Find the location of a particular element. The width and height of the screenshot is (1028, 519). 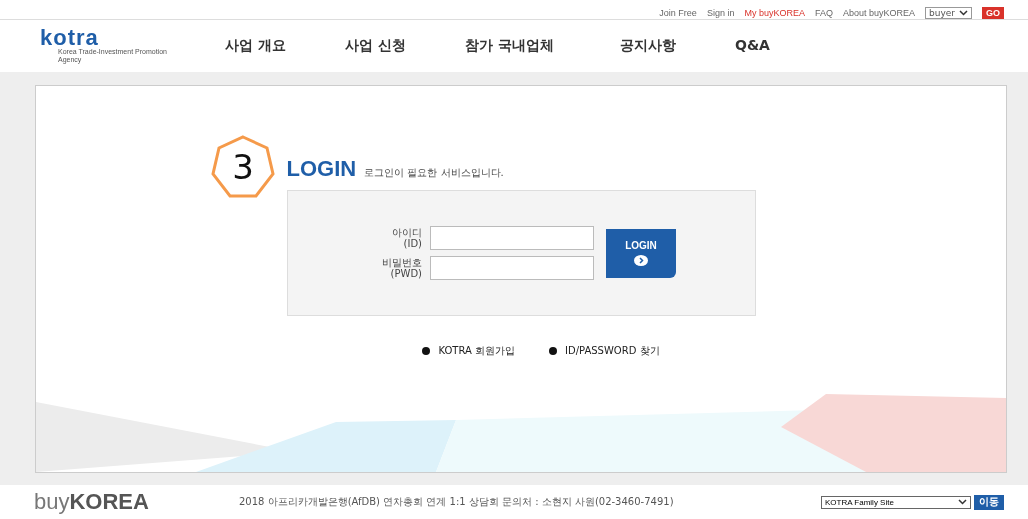

logo: kotra is located at coordinates (132, 38).